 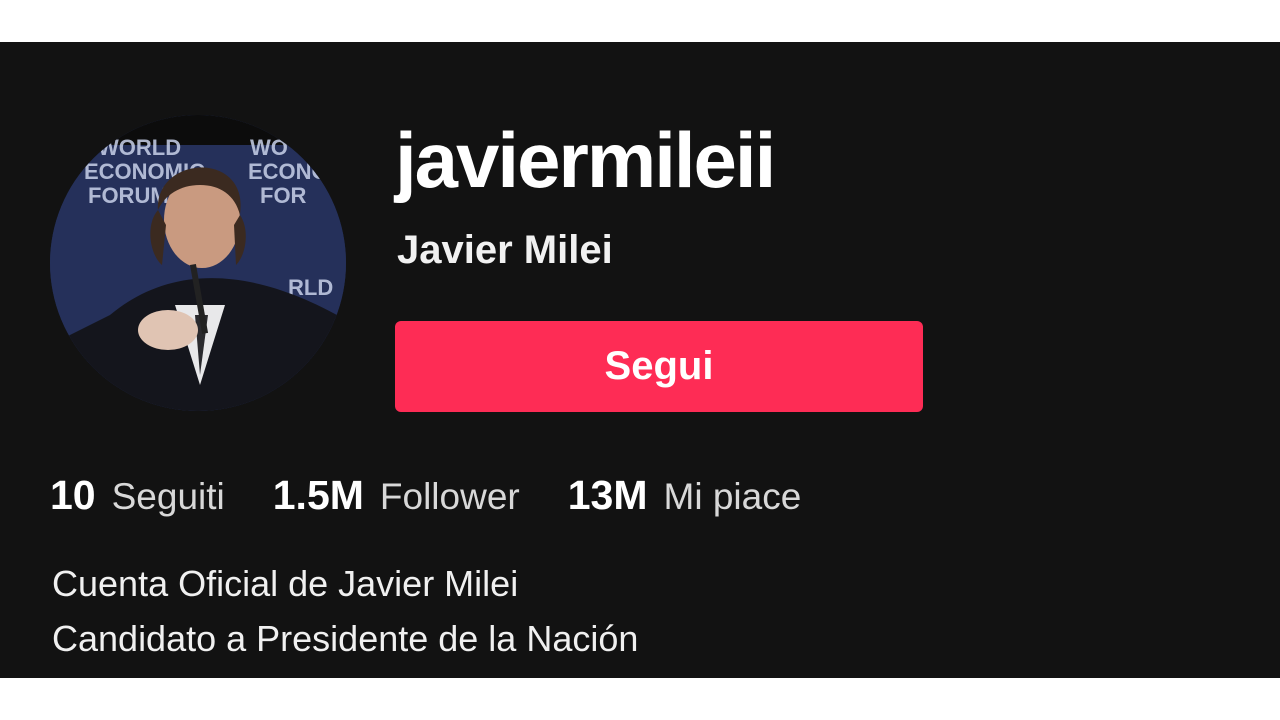 What do you see at coordinates (128, 195) in the screenshot?
I see `svg-text: FORUM` at bounding box center [128, 195].